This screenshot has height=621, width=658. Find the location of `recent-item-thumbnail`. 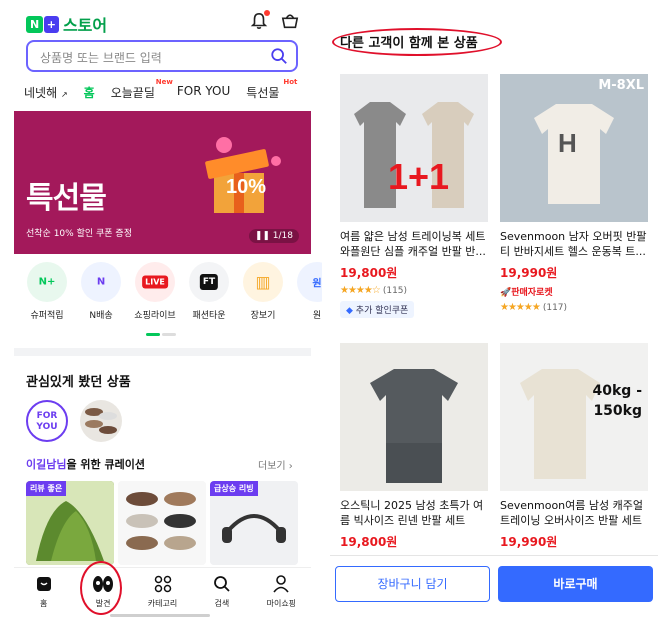

recent-item-thumbnail is located at coordinates (101, 421).